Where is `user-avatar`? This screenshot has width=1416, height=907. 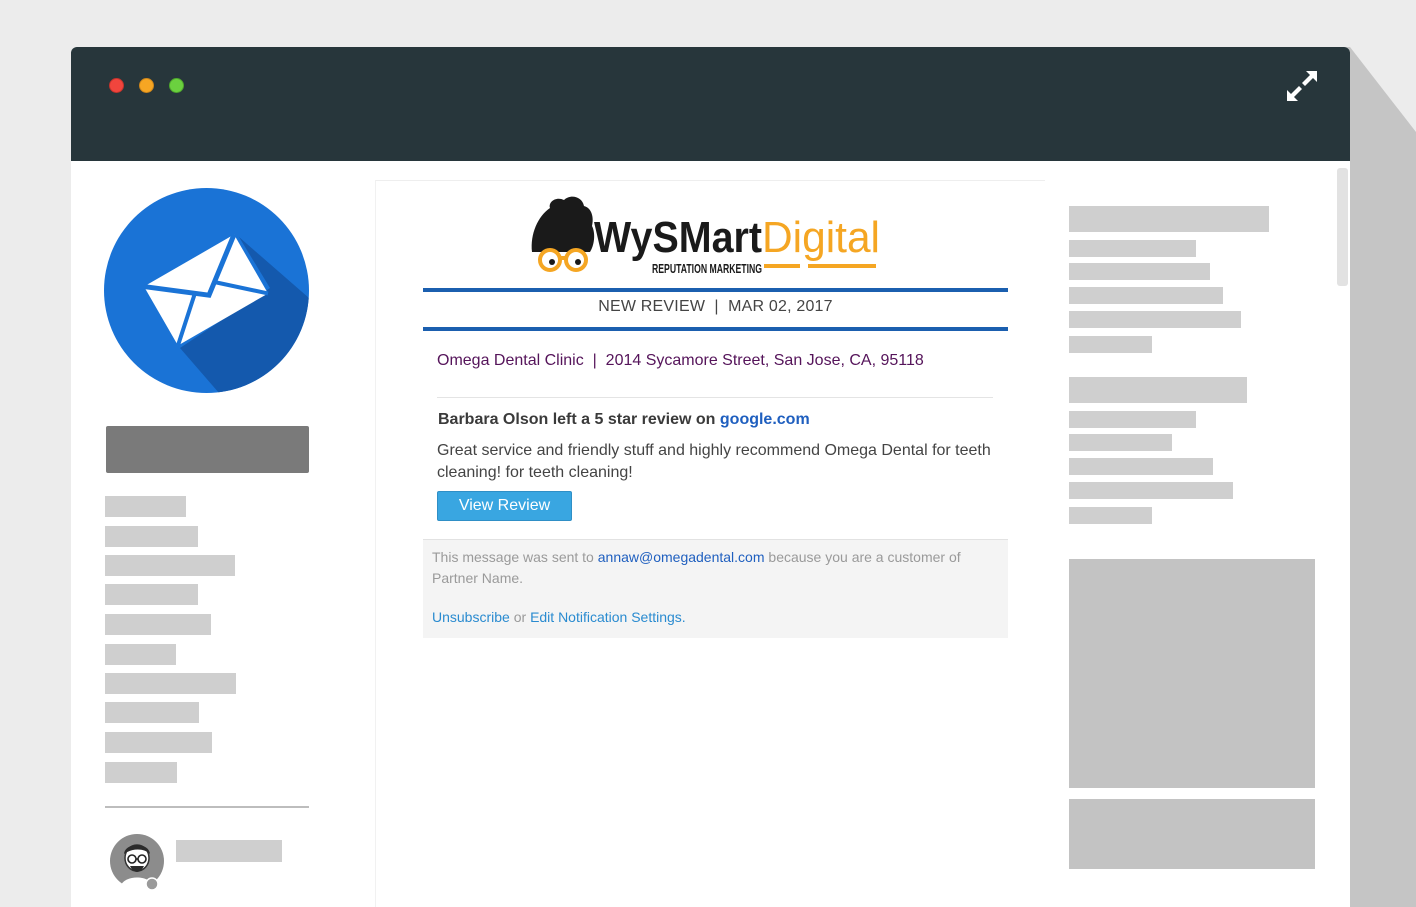
user-avatar is located at coordinates (138, 862).